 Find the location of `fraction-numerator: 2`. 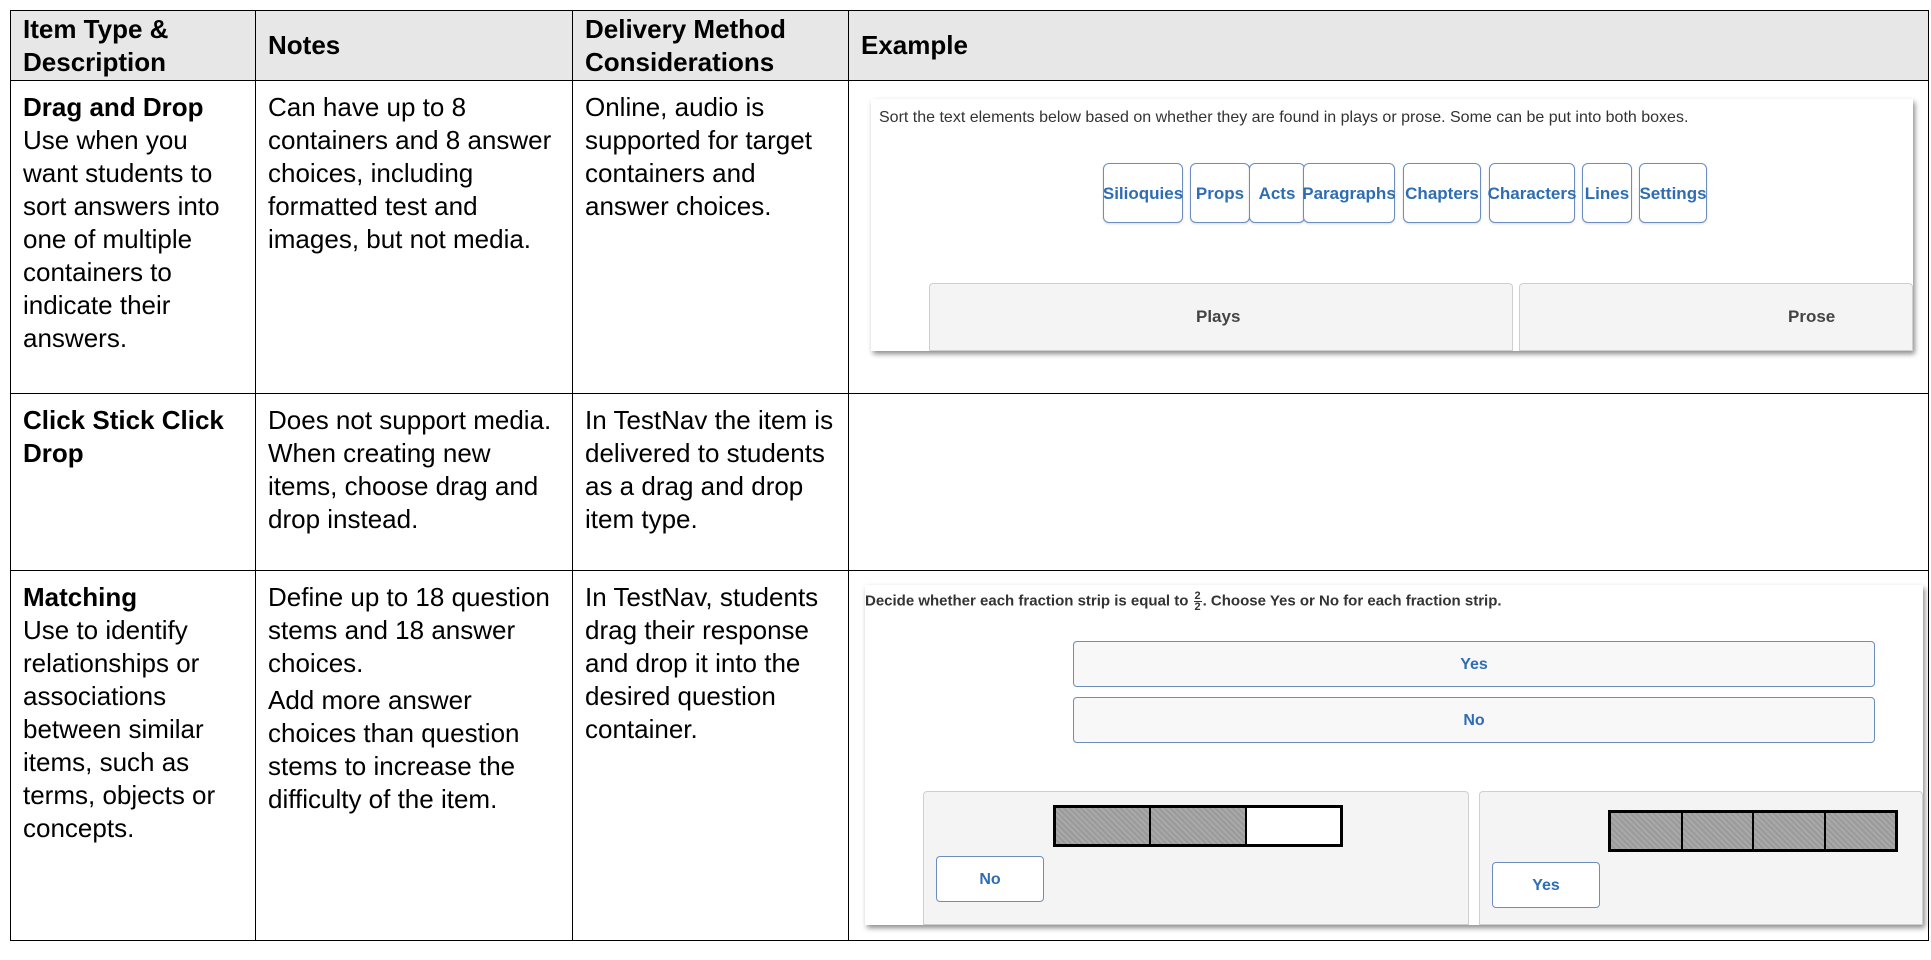

fraction-numerator: 2 is located at coordinates (1197, 596).